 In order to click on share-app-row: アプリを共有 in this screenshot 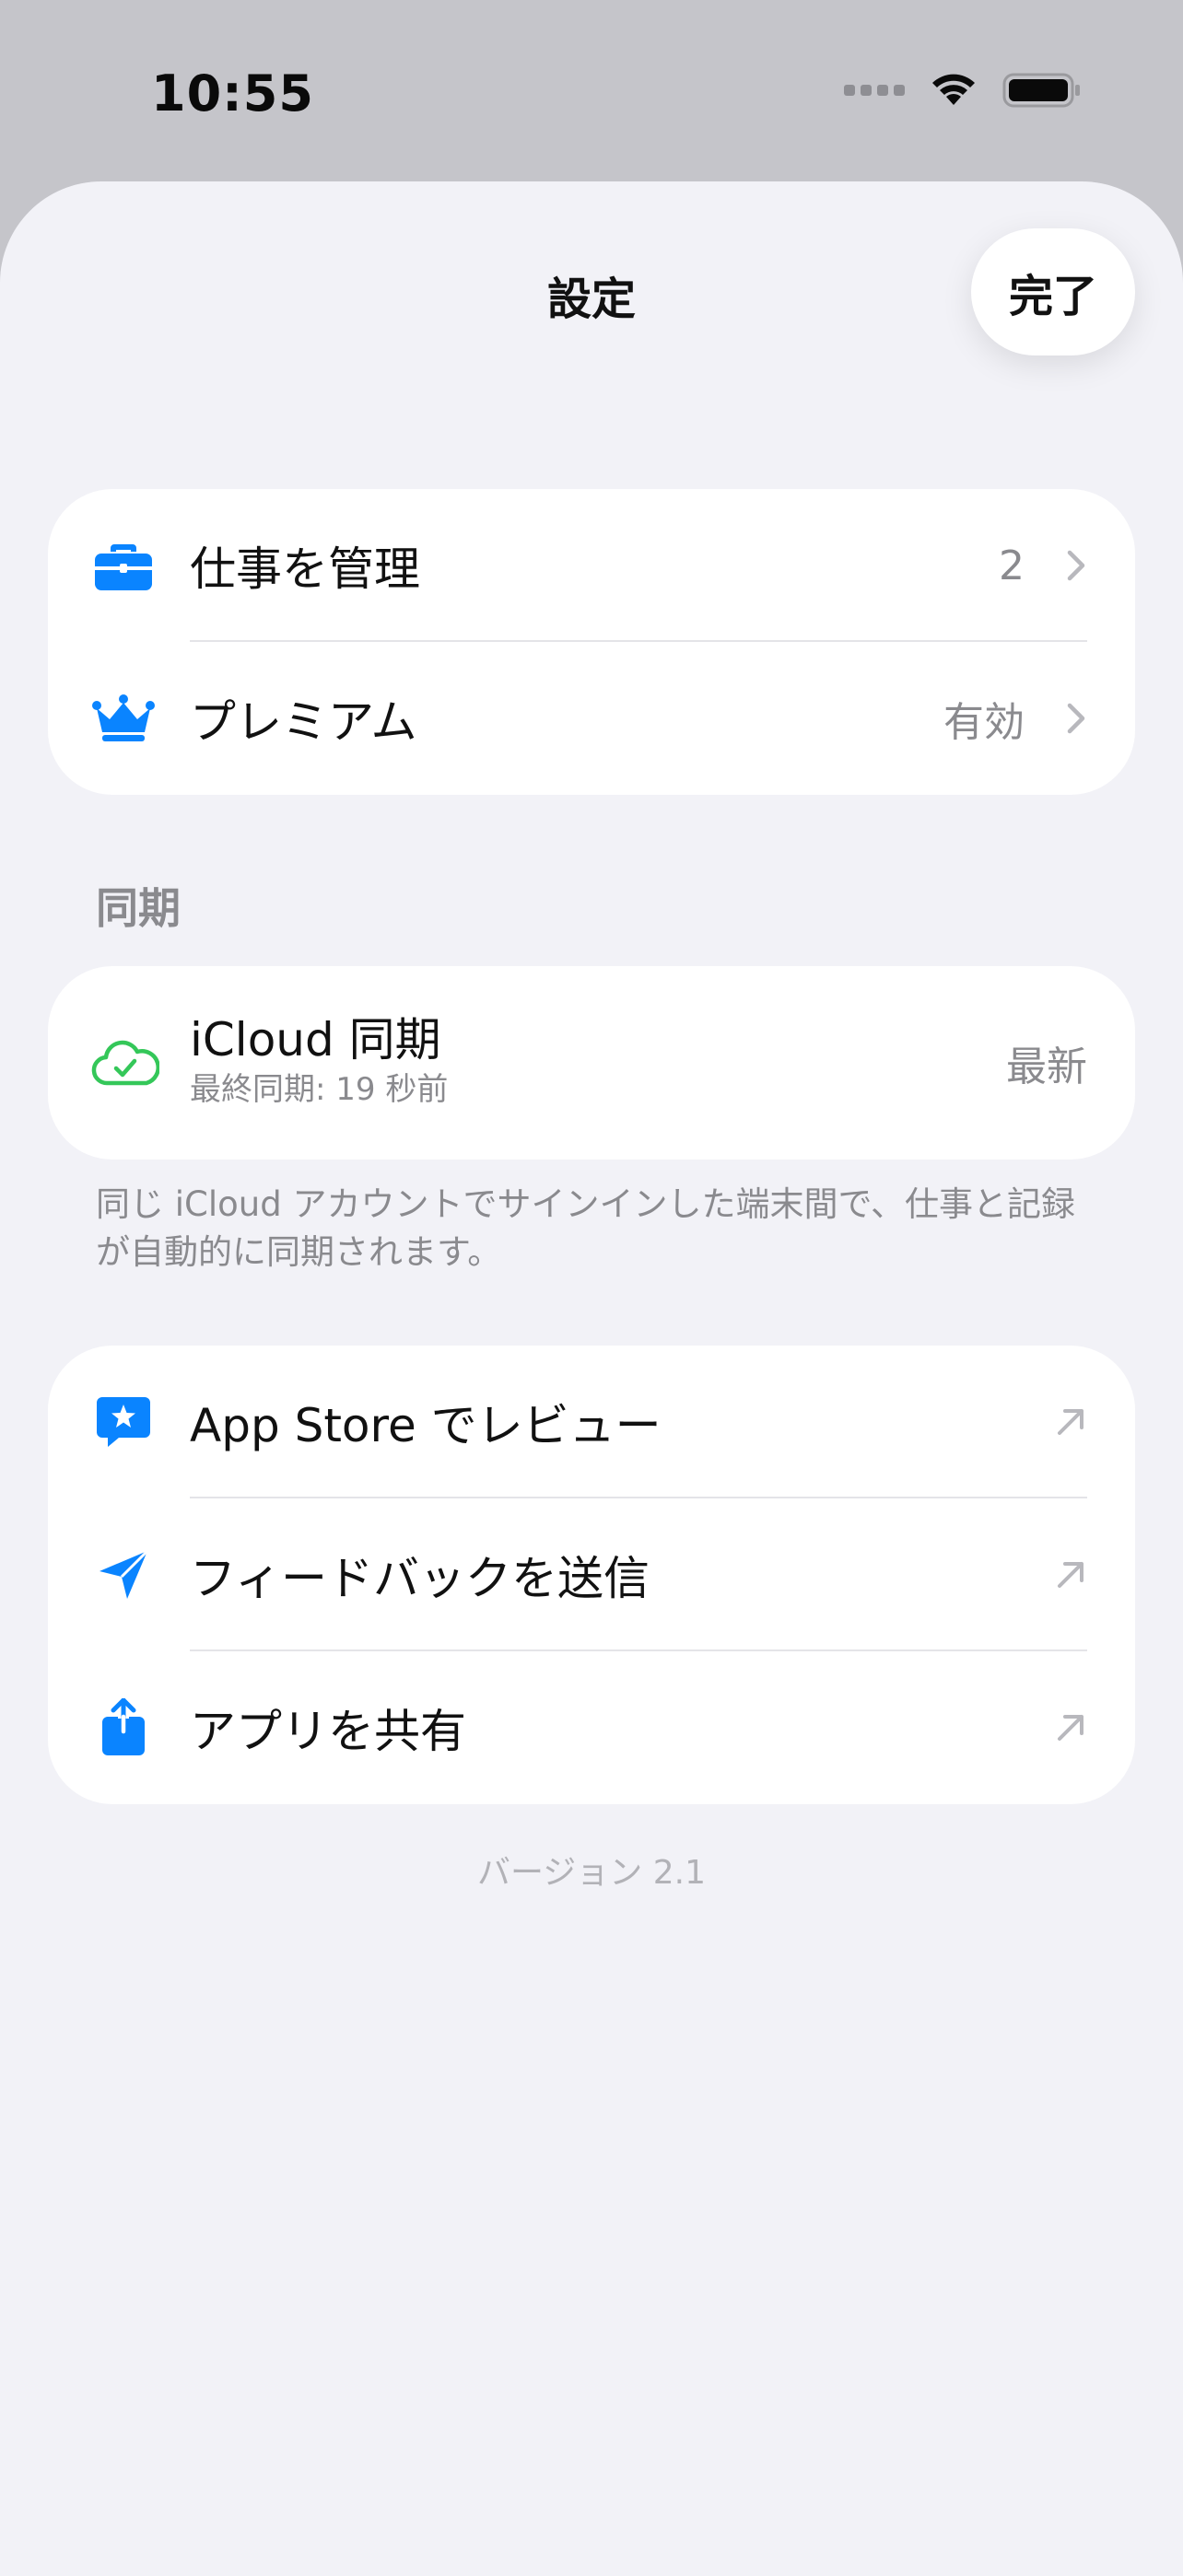, I will do `click(591, 1727)`.